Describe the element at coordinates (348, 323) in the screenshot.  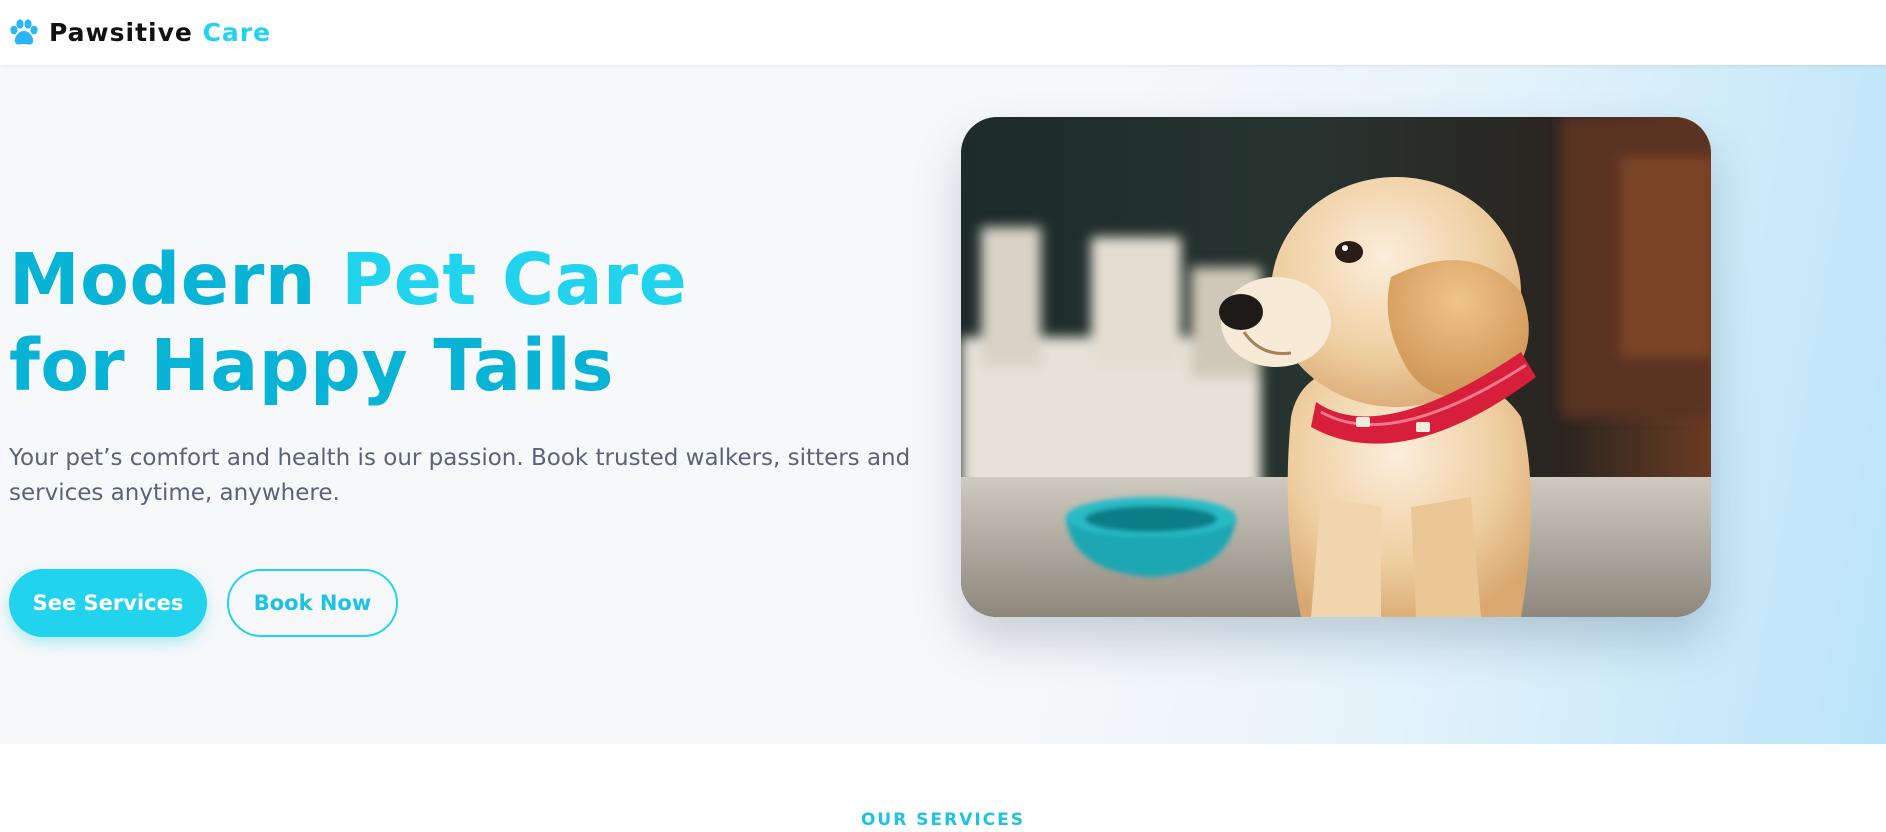
I see `hero-title: Modern Pet Care for Happy Tails` at that location.